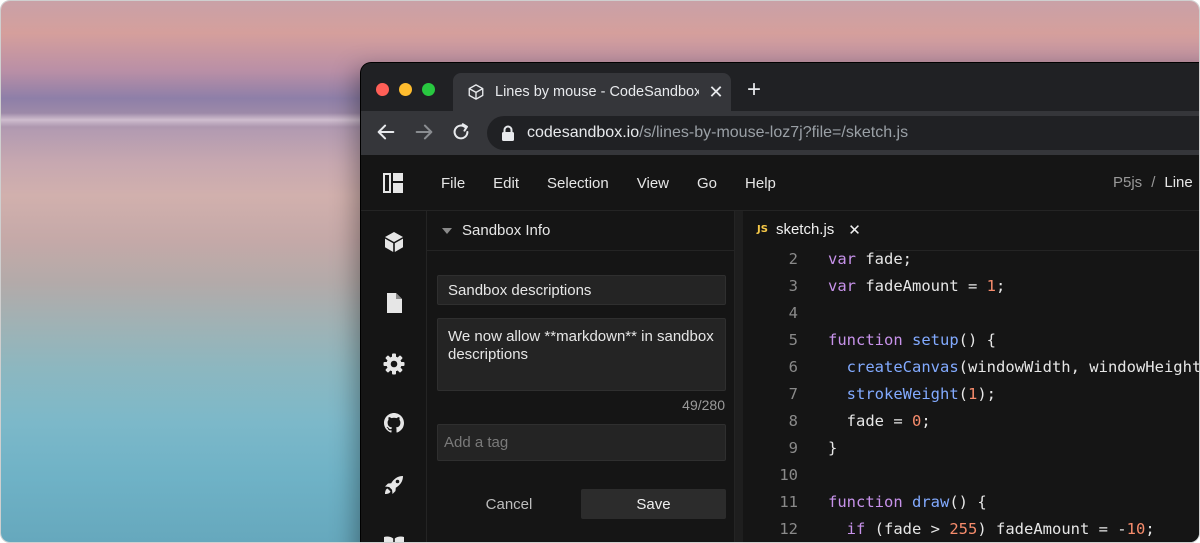 This screenshot has height=543, width=1200. What do you see at coordinates (506, 230) in the screenshot?
I see `sandbox-info-title: Sandbox Info` at bounding box center [506, 230].